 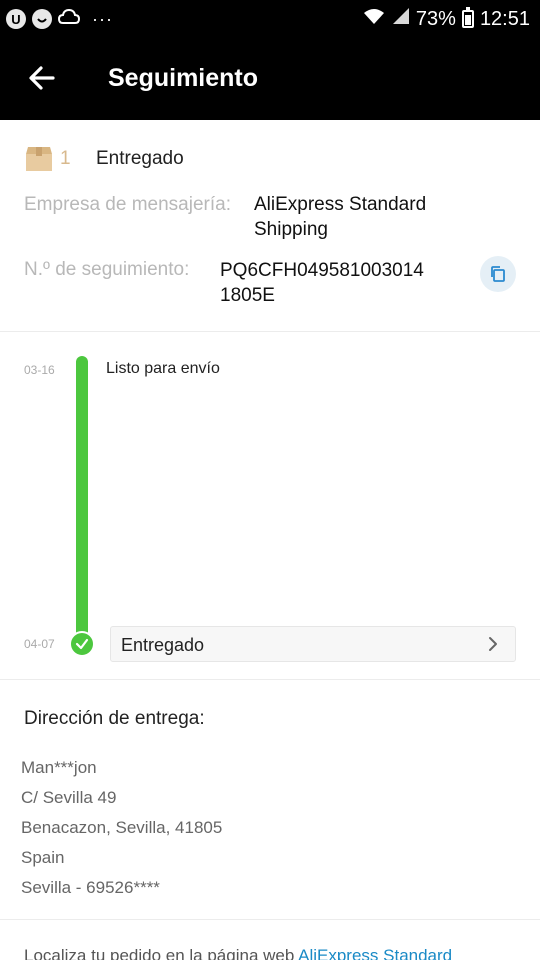 I want to click on tracking-label: N.º de seguimiento:, so click(x=107, y=269).